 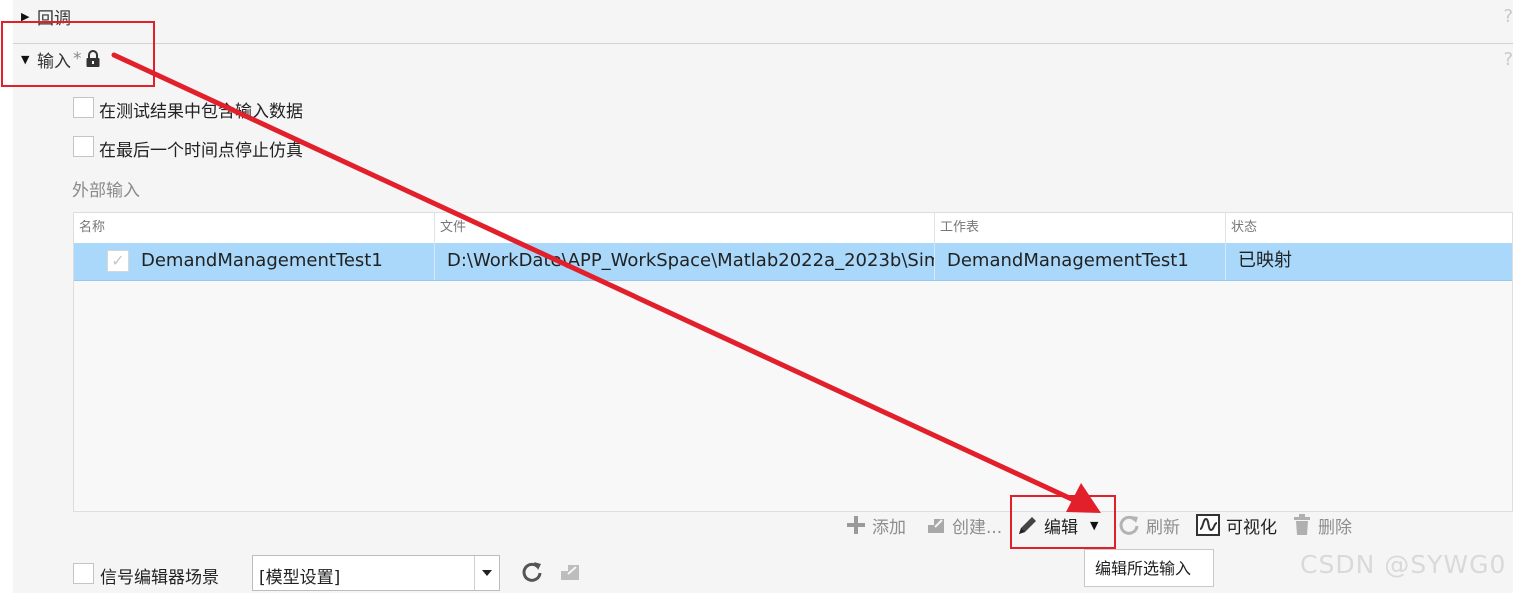 What do you see at coordinates (159, 578) in the screenshot?
I see `signal-editor-scenario-label: 信号编辑器场景` at bounding box center [159, 578].